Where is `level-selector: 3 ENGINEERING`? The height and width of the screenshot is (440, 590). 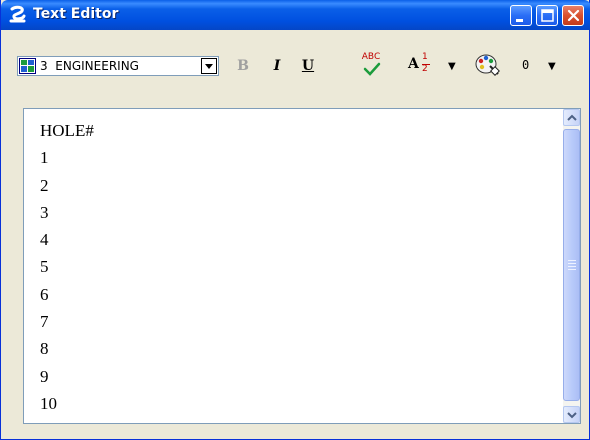 level-selector: 3 ENGINEERING is located at coordinates (118, 66).